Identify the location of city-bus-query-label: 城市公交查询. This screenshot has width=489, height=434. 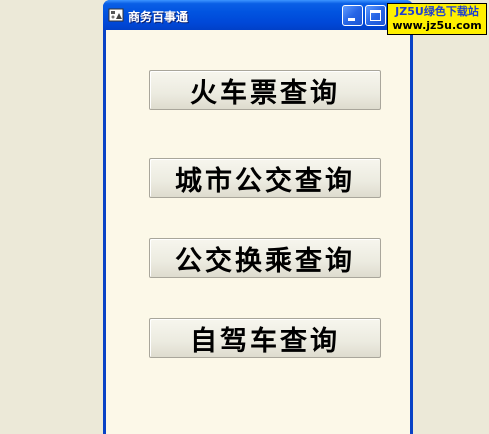
(265, 181).